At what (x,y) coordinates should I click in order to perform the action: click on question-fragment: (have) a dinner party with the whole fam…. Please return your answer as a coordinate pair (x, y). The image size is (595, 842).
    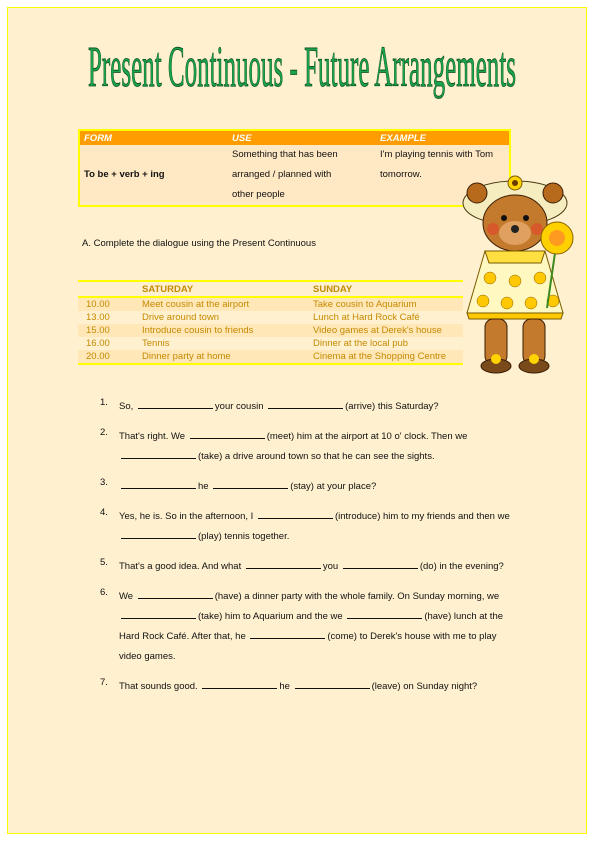
    Looking at the image, I should click on (357, 596).